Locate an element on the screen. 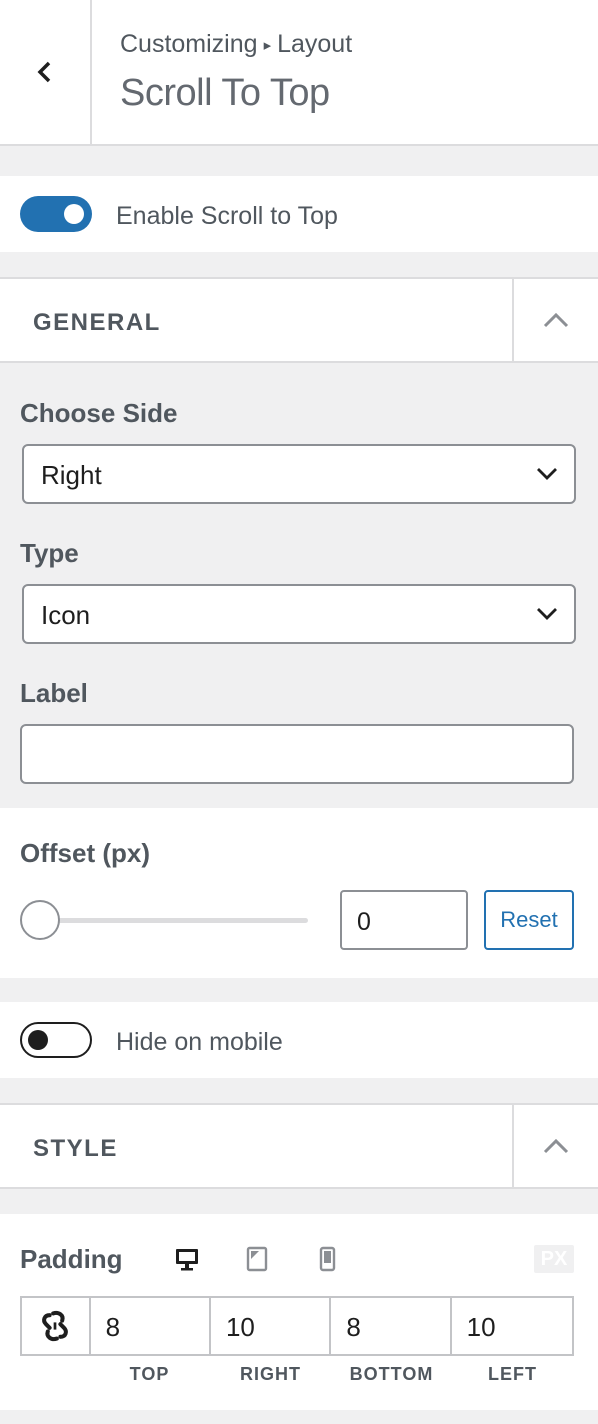 The width and height of the screenshot is (598, 1424). offset-label: Offset (px) is located at coordinates (85, 853).